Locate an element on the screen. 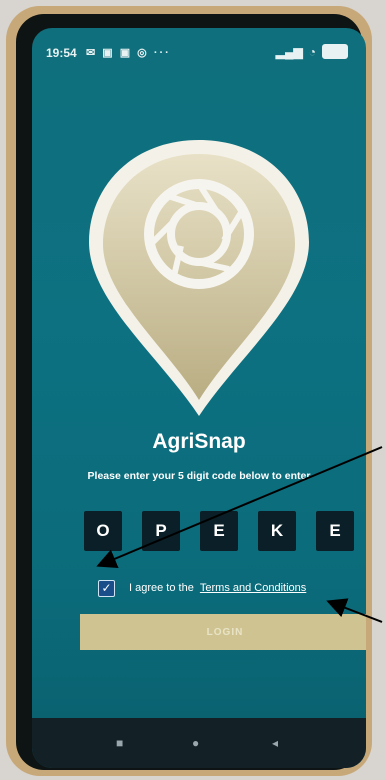 Image resolution: width=386 pixels, height=780 pixels. status-time: 19:54 is located at coordinates (61, 53).